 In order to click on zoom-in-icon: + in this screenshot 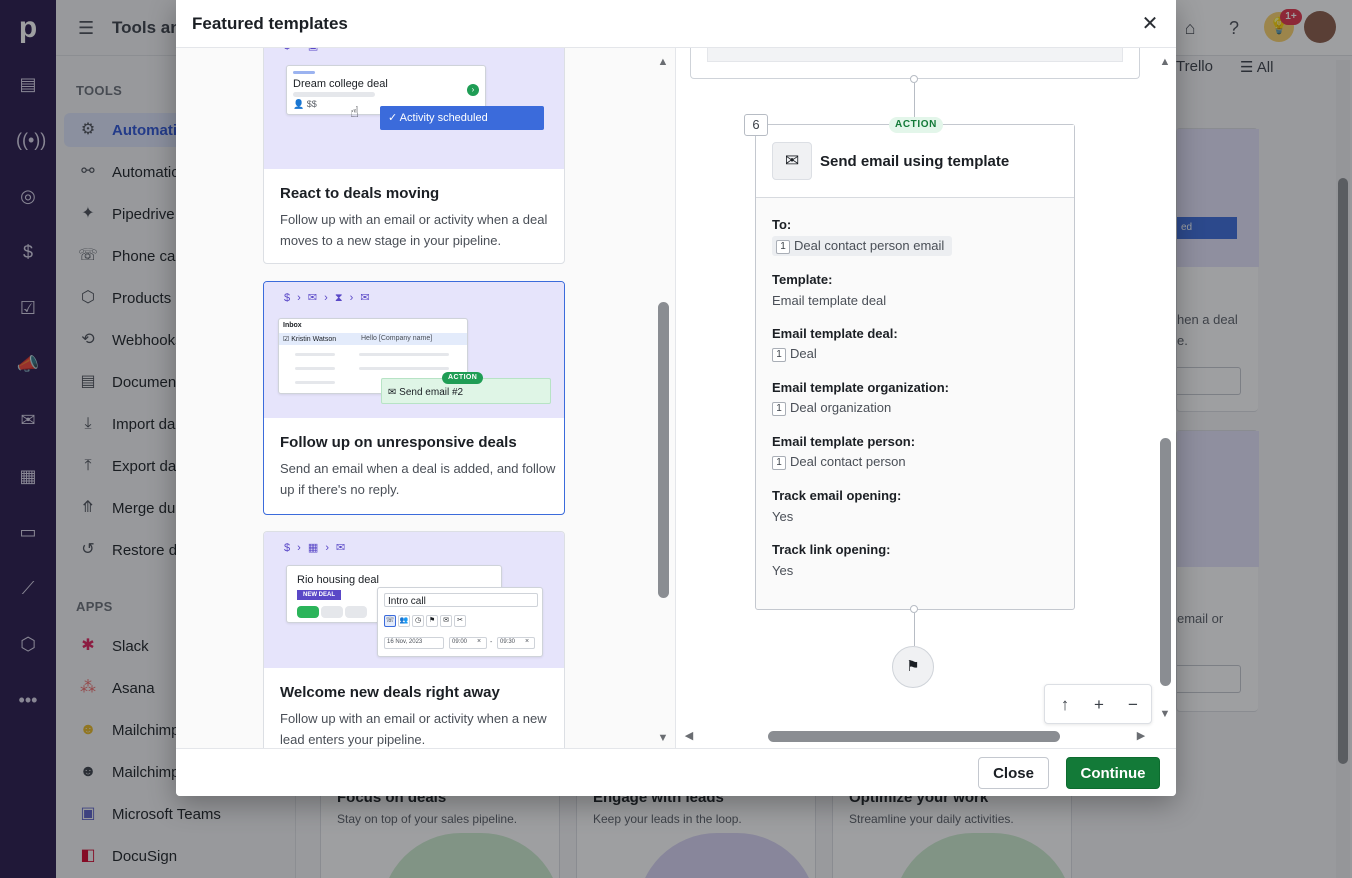, I will do `click(1099, 705)`.